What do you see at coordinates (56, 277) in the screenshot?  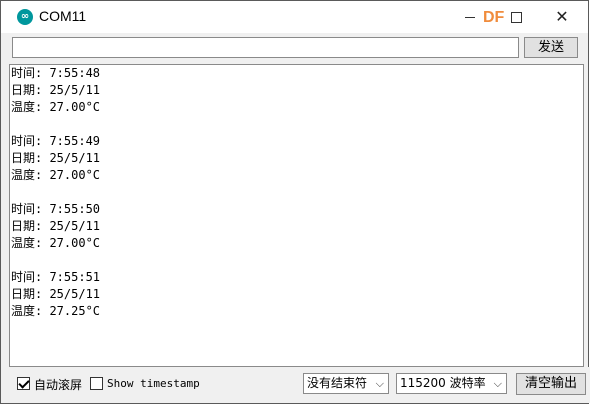 I see `output-line: 时间: 7:55:51` at bounding box center [56, 277].